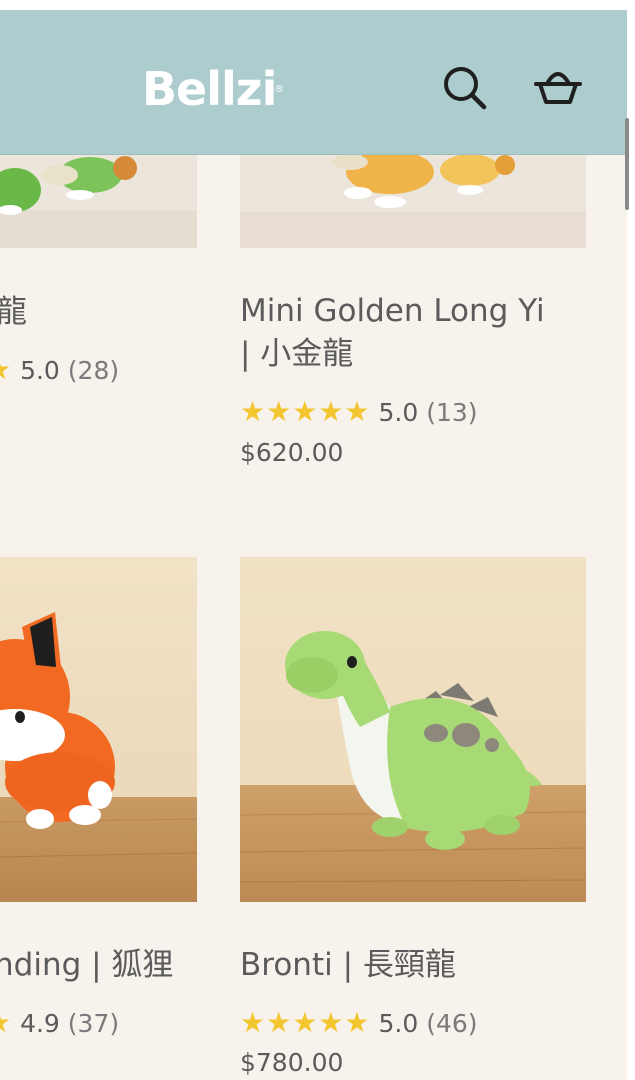 The image size is (635, 1080). I want to click on registered-mark: ®, so click(279, 89).